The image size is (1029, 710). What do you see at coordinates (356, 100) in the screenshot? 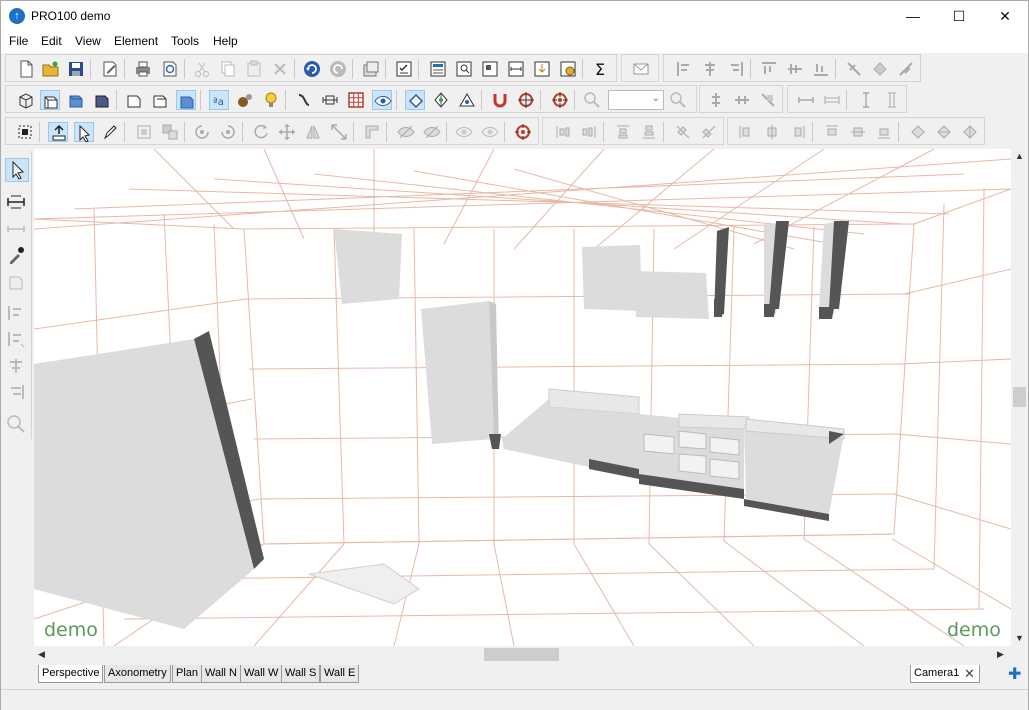
I see `grid-icon` at bounding box center [356, 100].